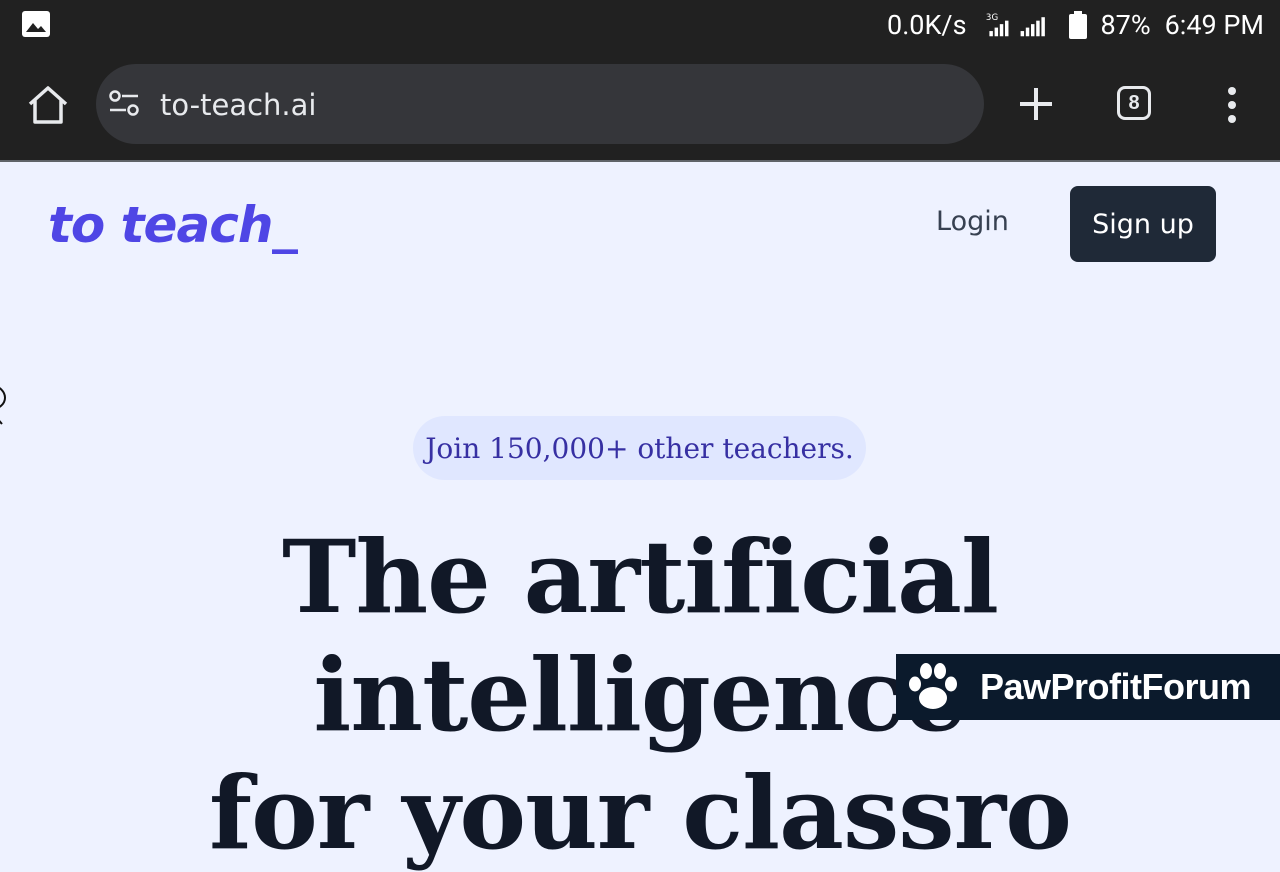 This screenshot has width=1280, height=872. I want to click on tab-count: 8, so click(1134, 102).